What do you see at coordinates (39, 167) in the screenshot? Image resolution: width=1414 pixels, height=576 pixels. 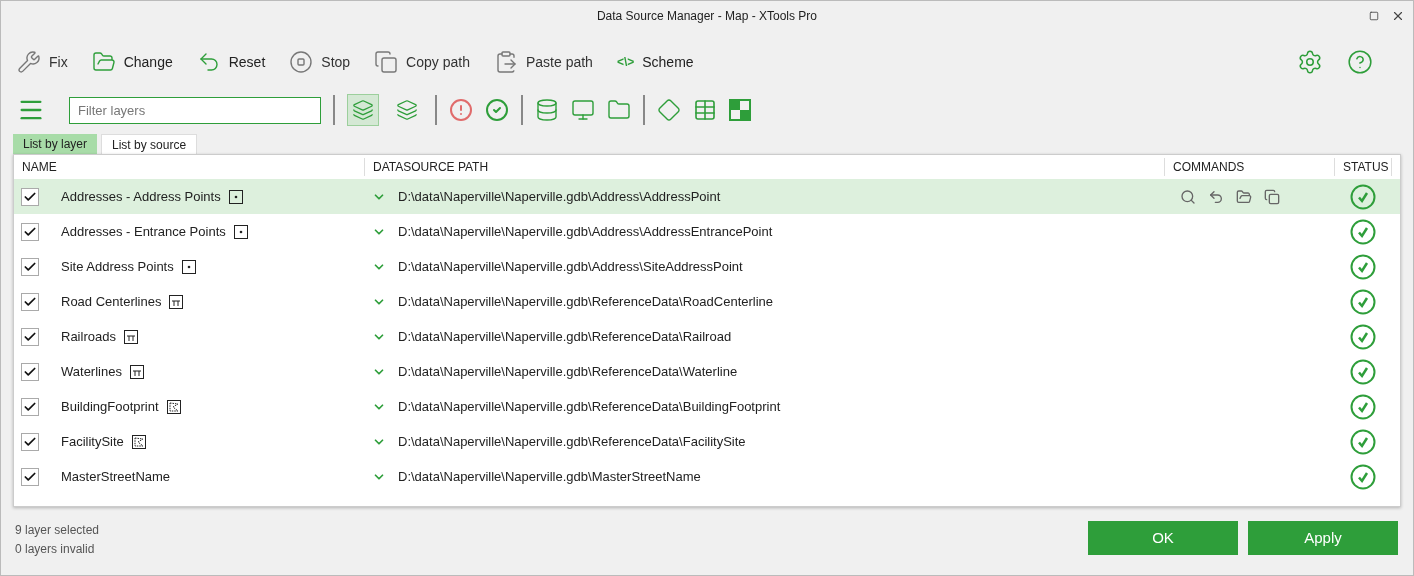 I see `column-header: NAME` at bounding box center [39, 167].